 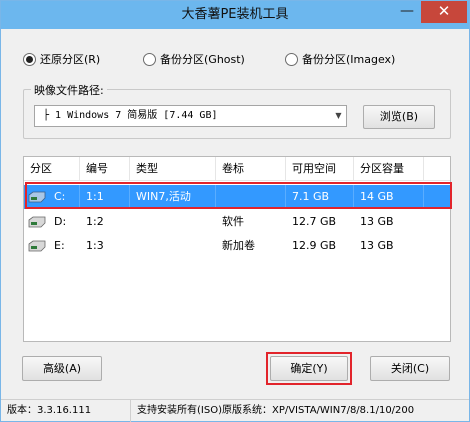 What do you see at coordinates (173, 169) in the screenshot?
I see `column-header-type: 类型` at bounding box center [173, 169].